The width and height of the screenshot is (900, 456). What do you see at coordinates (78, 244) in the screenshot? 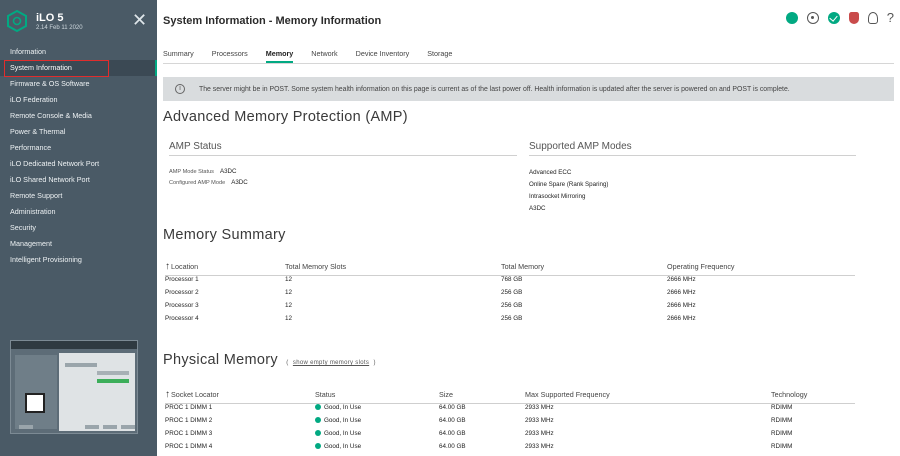
I see `sidebar-item-management: Management` at bounding box center [78, 244].